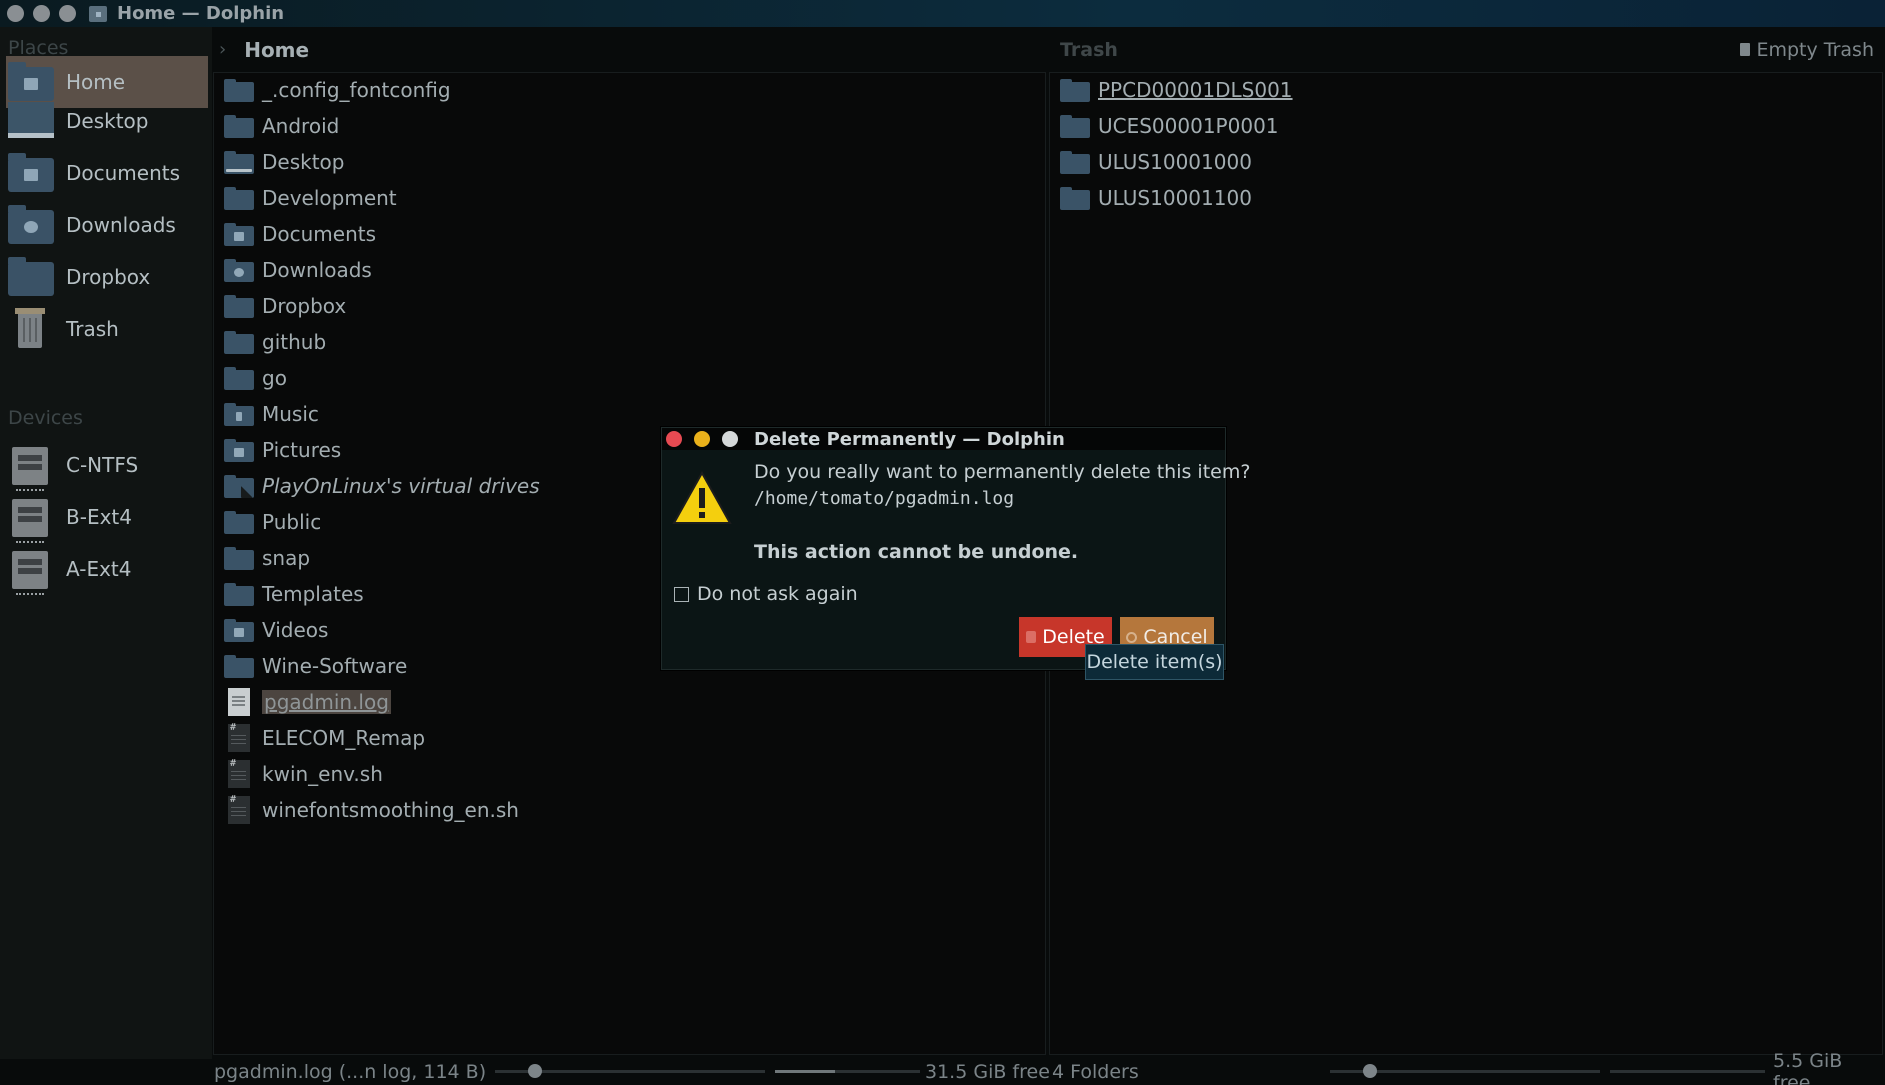 Image resolution: width=1885 pixels, height=1085 pixels. What do you see at coordinates (15, 13) in the screenshot?
I see `close-window-button` at bounding box center [15, 13].